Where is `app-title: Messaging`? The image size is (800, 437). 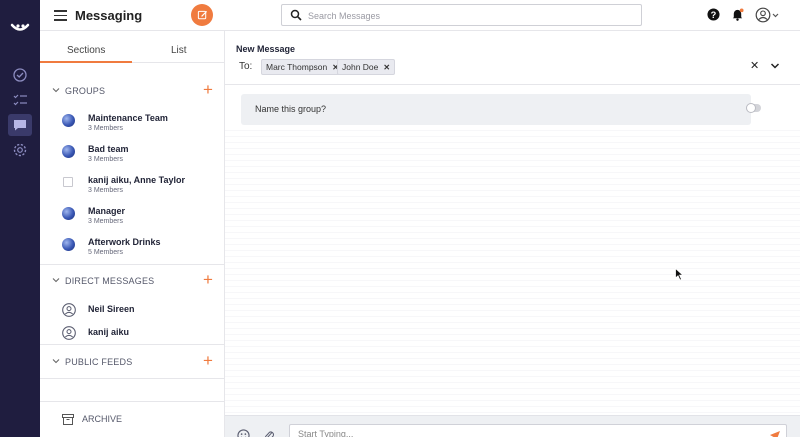 app-title: Messaging is located at coordinates (109, 15).